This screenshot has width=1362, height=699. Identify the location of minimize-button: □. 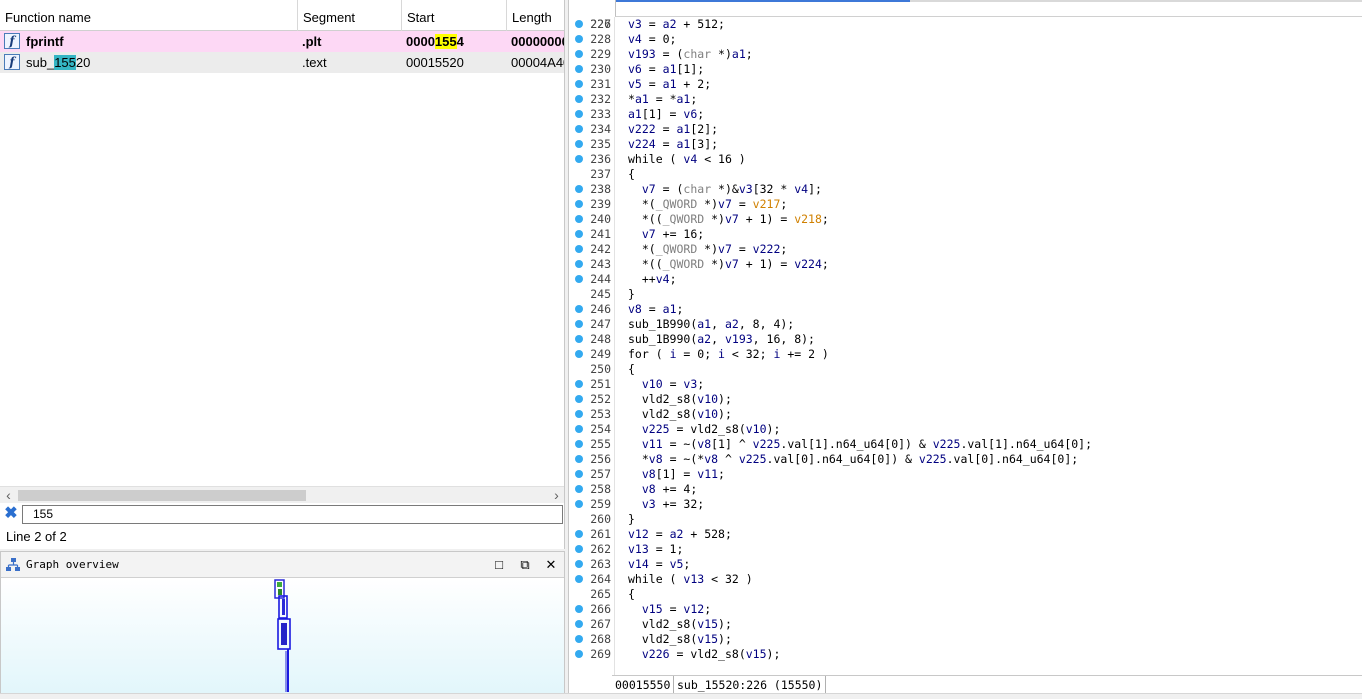
(499, 565).